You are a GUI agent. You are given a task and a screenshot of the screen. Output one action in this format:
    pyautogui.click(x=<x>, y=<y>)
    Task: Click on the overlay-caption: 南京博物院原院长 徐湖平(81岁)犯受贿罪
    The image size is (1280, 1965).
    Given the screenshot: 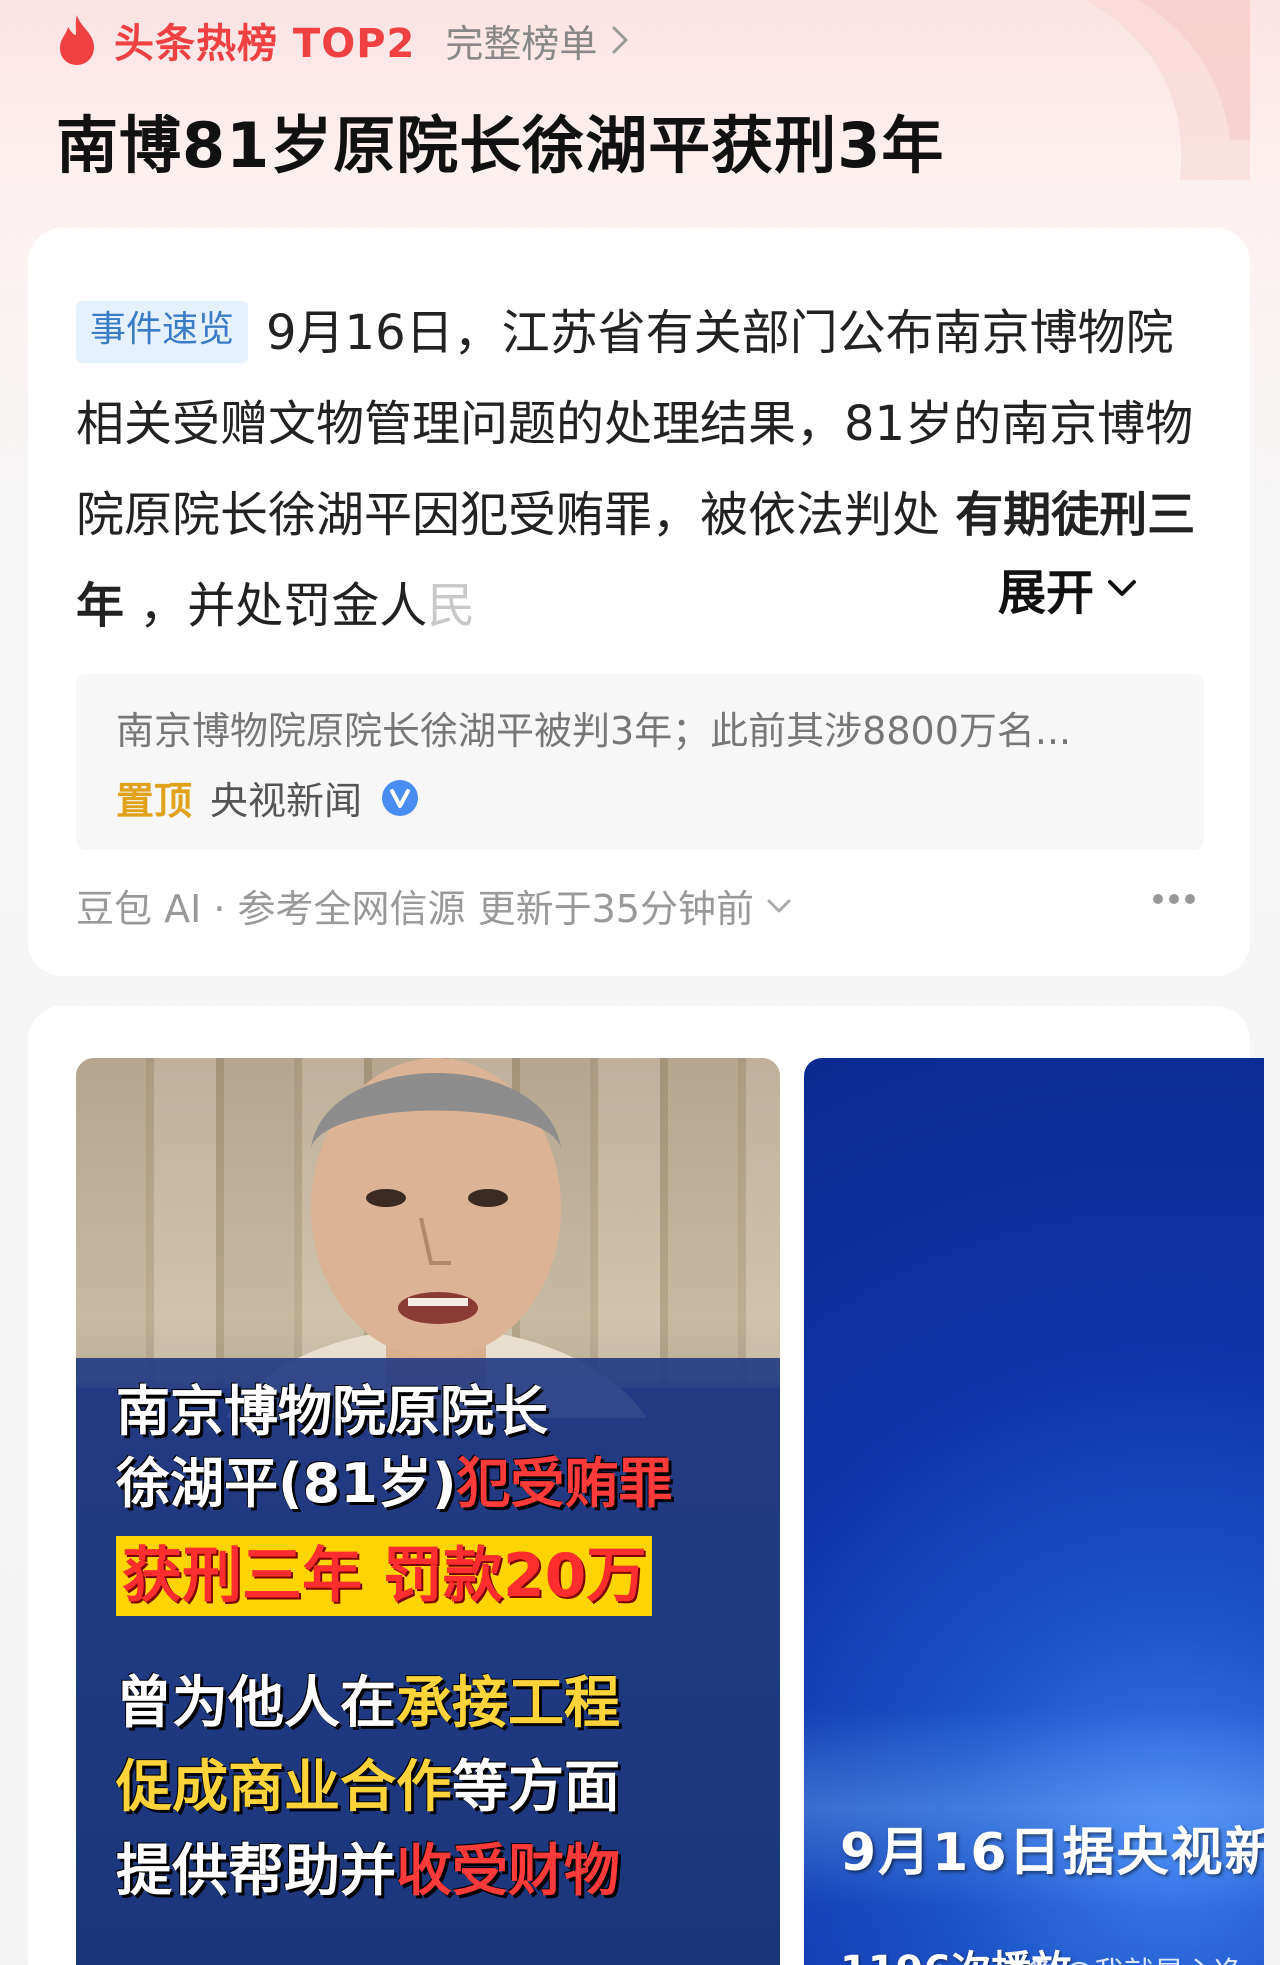 What is the action you would take?
    pyautogui.click(x=436, y=1448)
    